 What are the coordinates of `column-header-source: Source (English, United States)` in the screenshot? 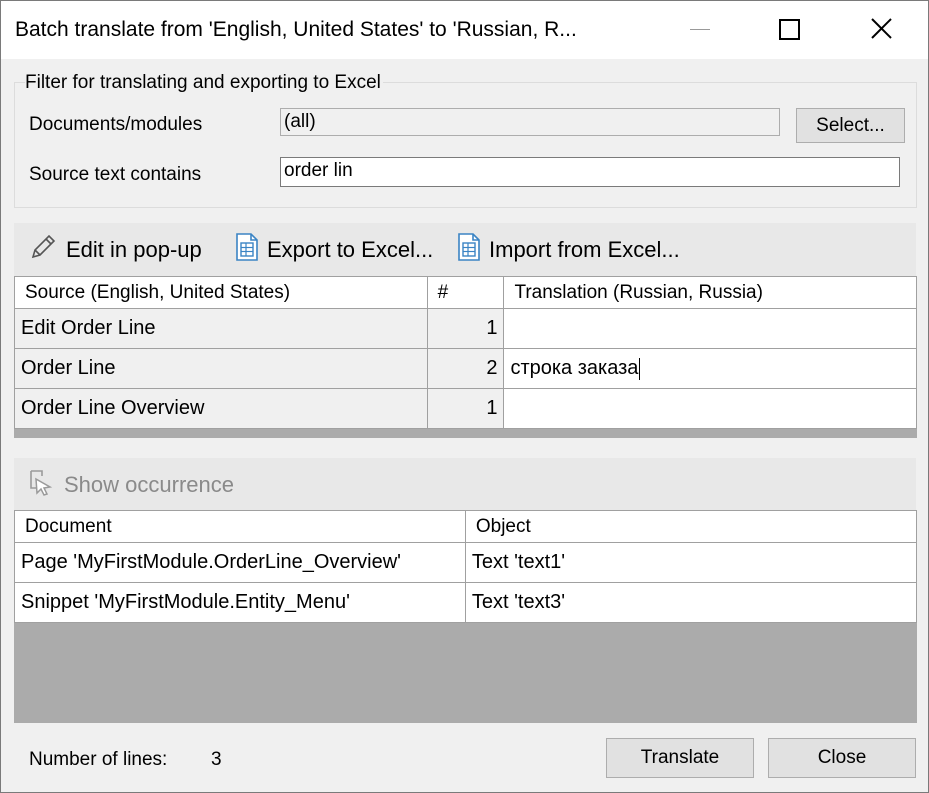 It's located at (221, 292).